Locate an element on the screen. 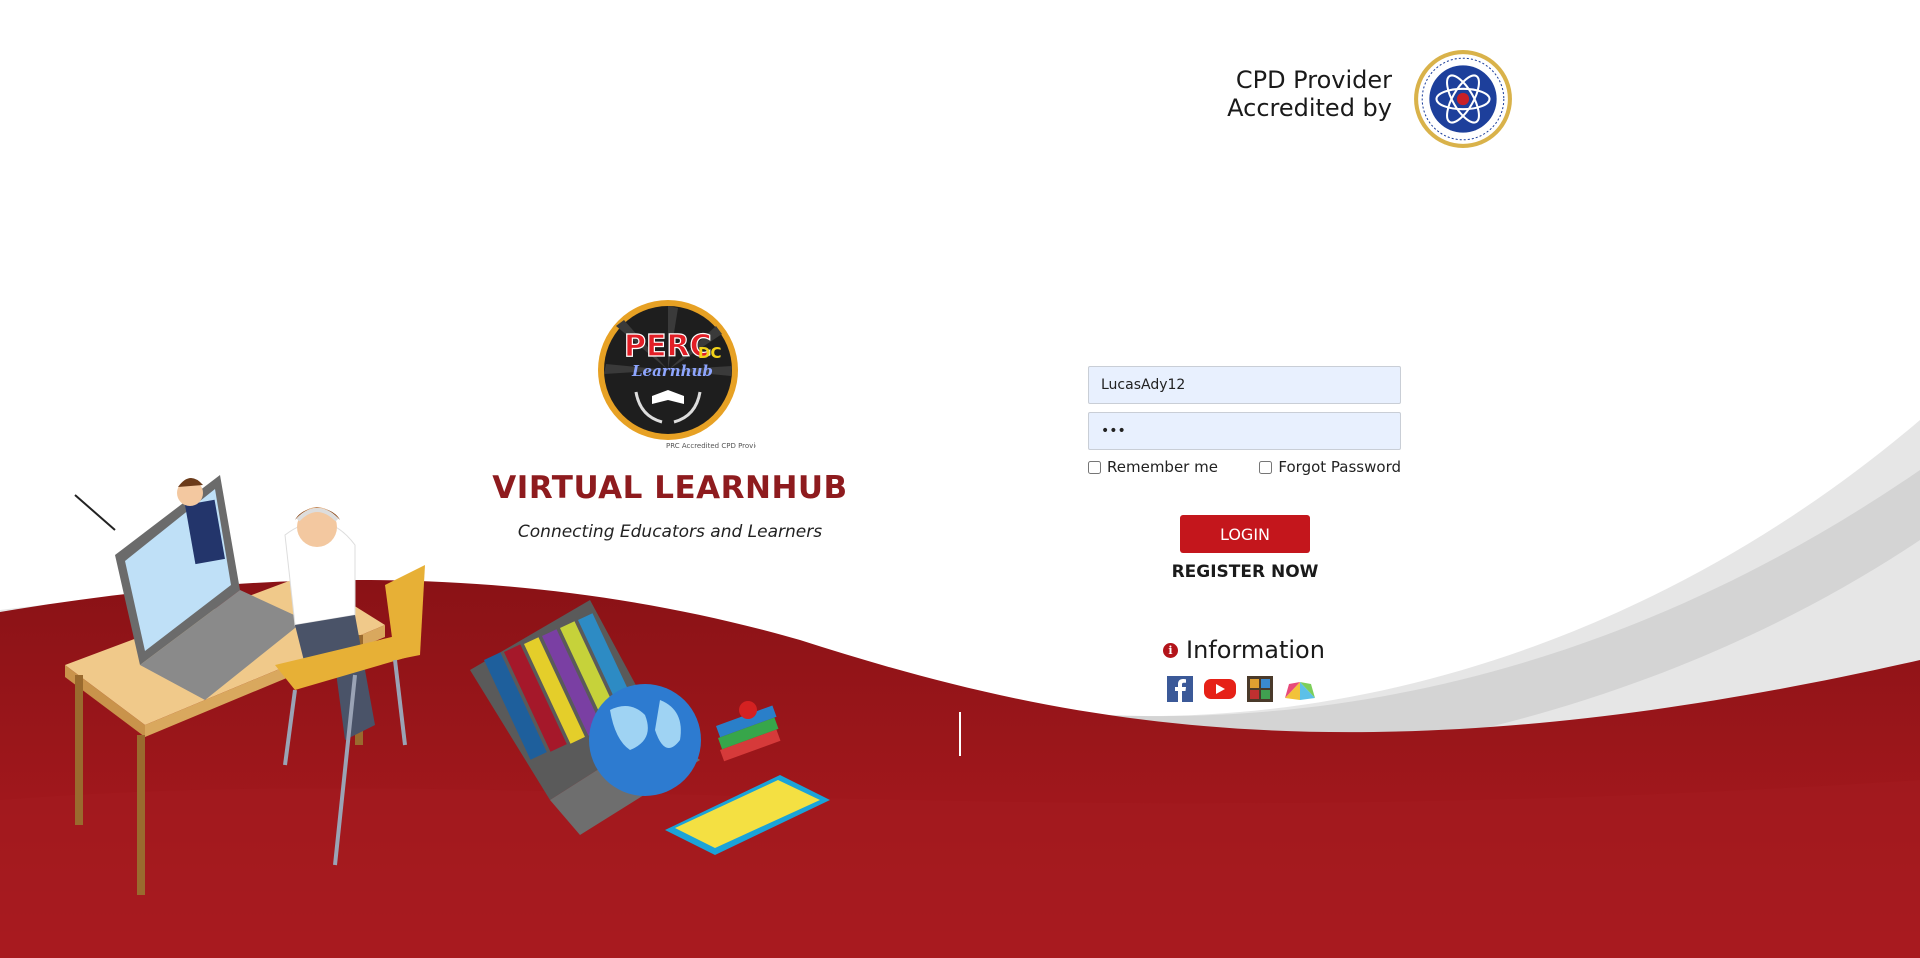 This screenshot has height=958, width=1920. prc-seal-icon is located at coordinates (1463, 99).